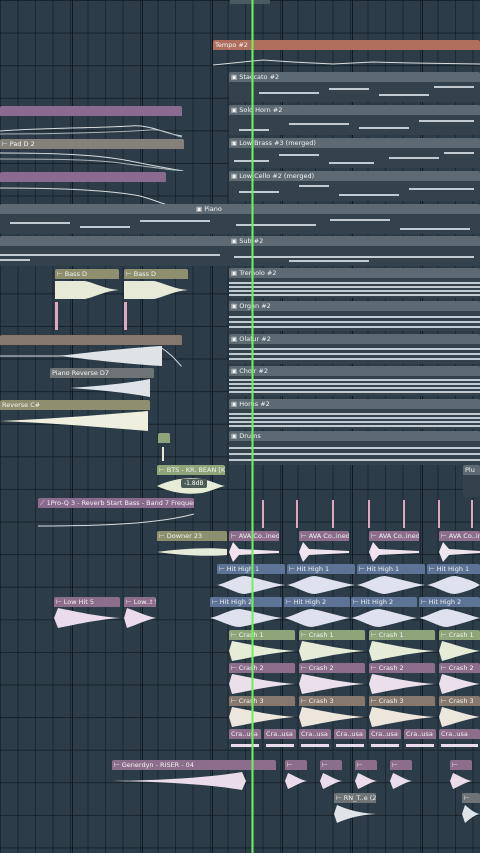 The height and width of the screenshot is (853, 480). Describe the element at coordinates (471, 809) in the screenshot. I see `clip-rn-t-2: ⊢` at that location.